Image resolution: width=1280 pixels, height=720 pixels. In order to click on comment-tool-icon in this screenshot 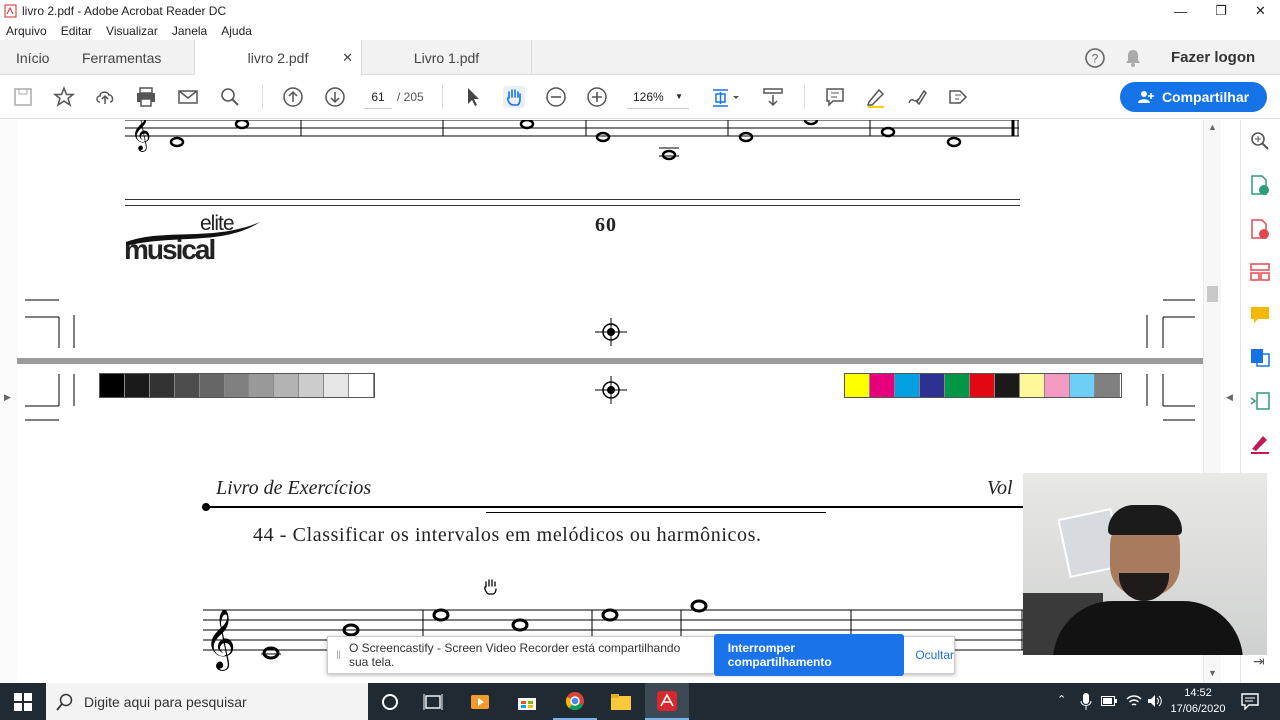, I will do `click(1260, 315)`.